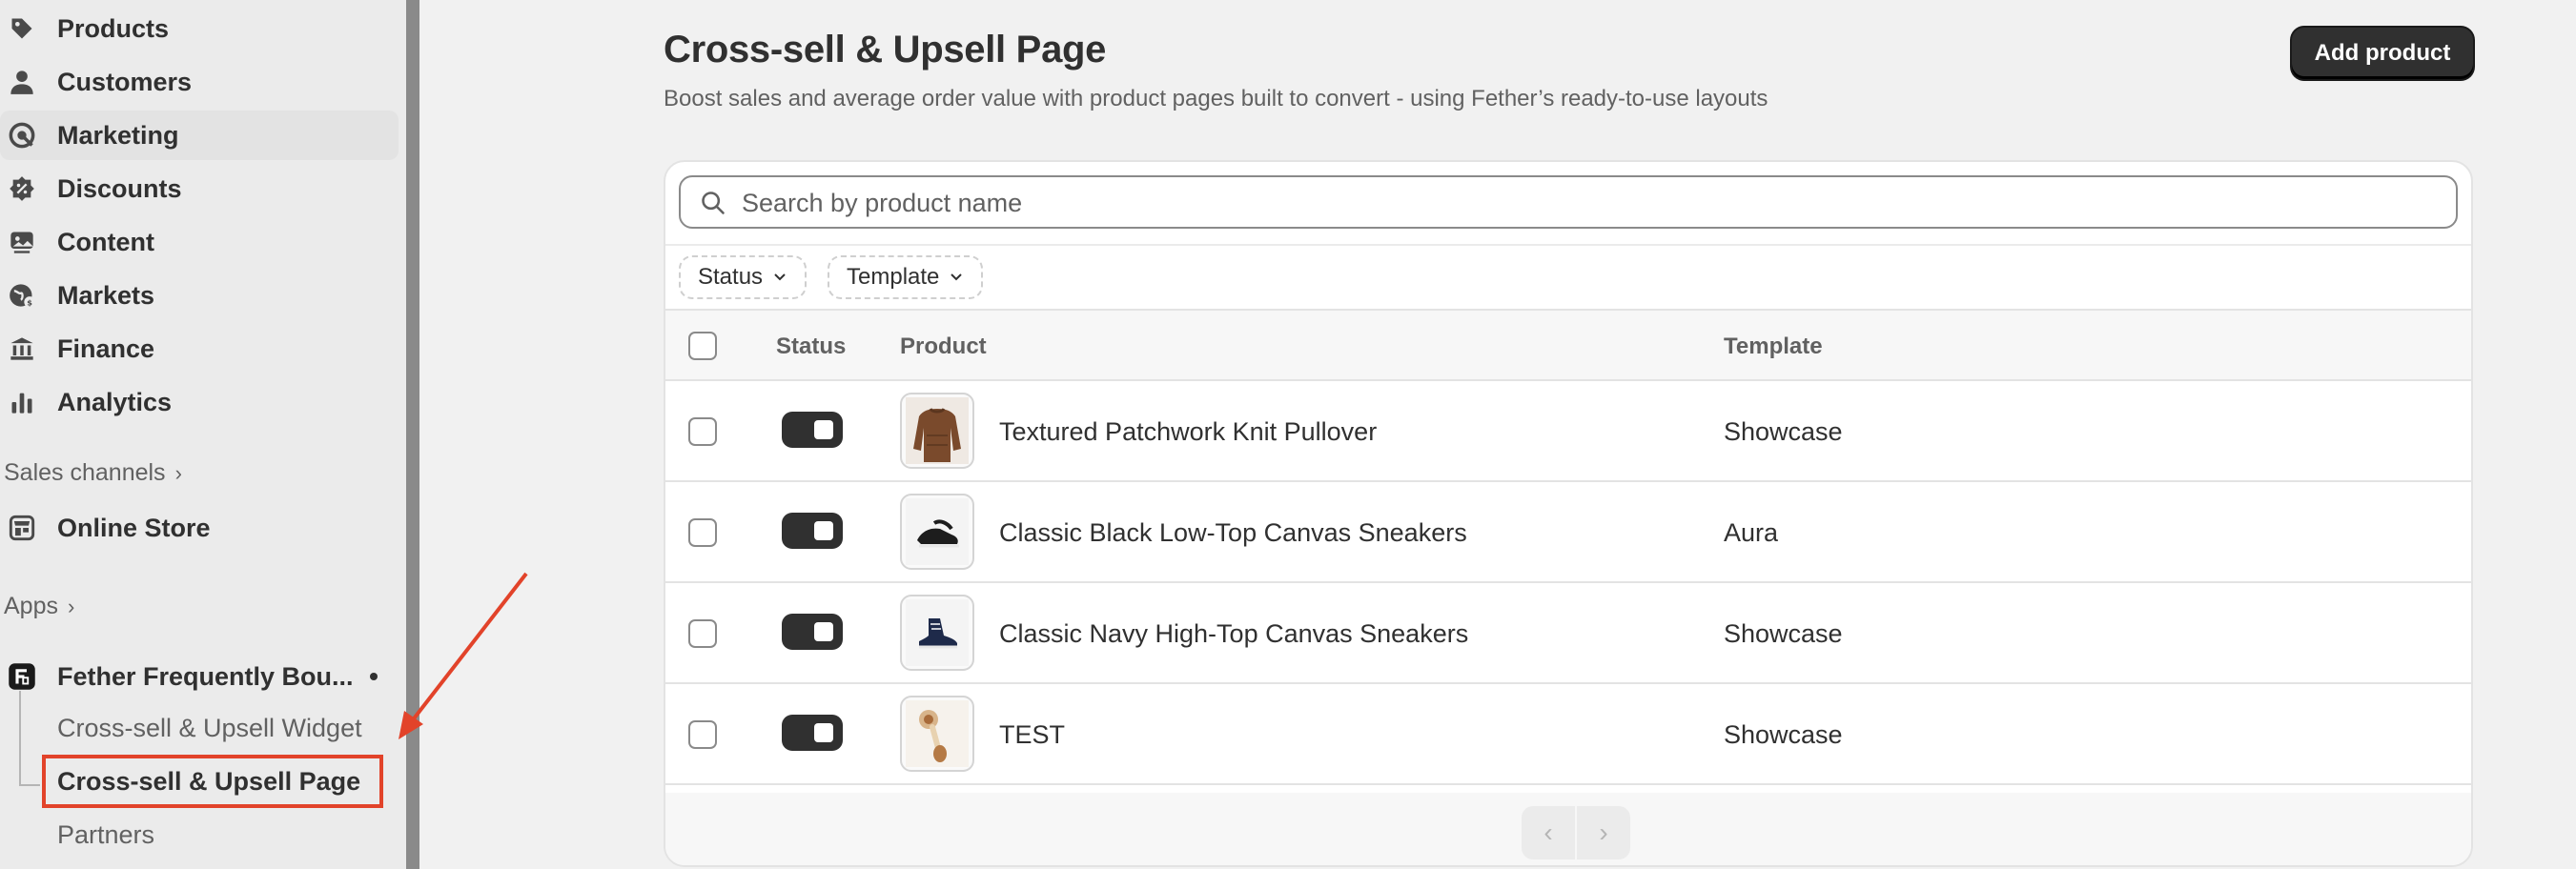 Image resolution: width=2576 pixels, height=869 pixels. Describe the element at coordinates (22, 82) in the screenshot. I see `person-icon` at that location.